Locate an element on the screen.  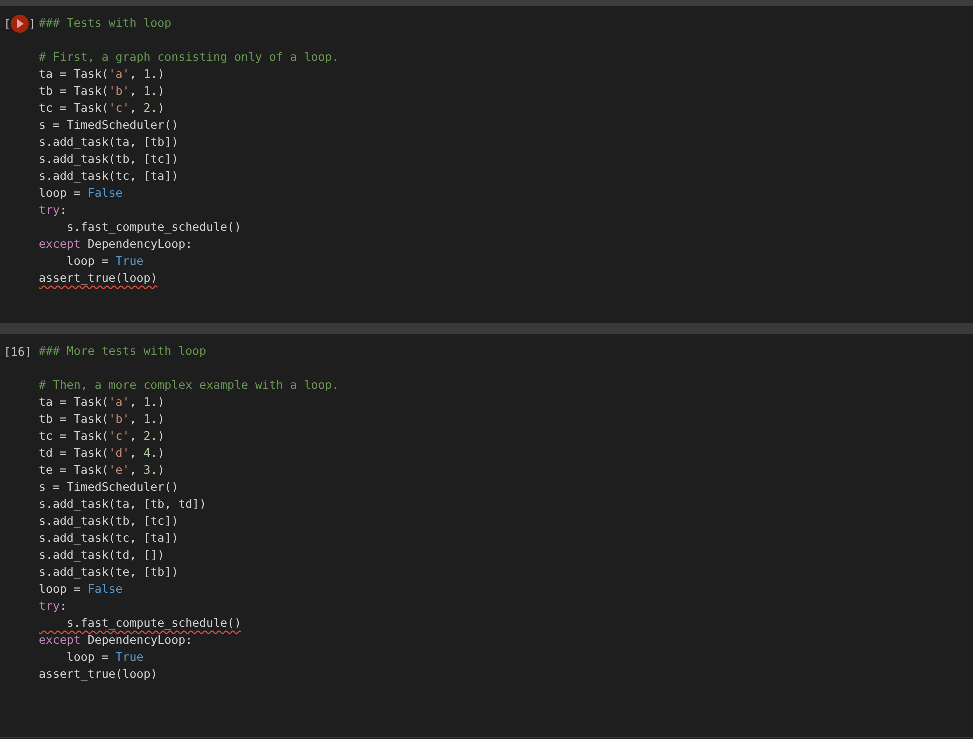
code-line: td = Task('d', 4.) is located at coordinates (102, 453).